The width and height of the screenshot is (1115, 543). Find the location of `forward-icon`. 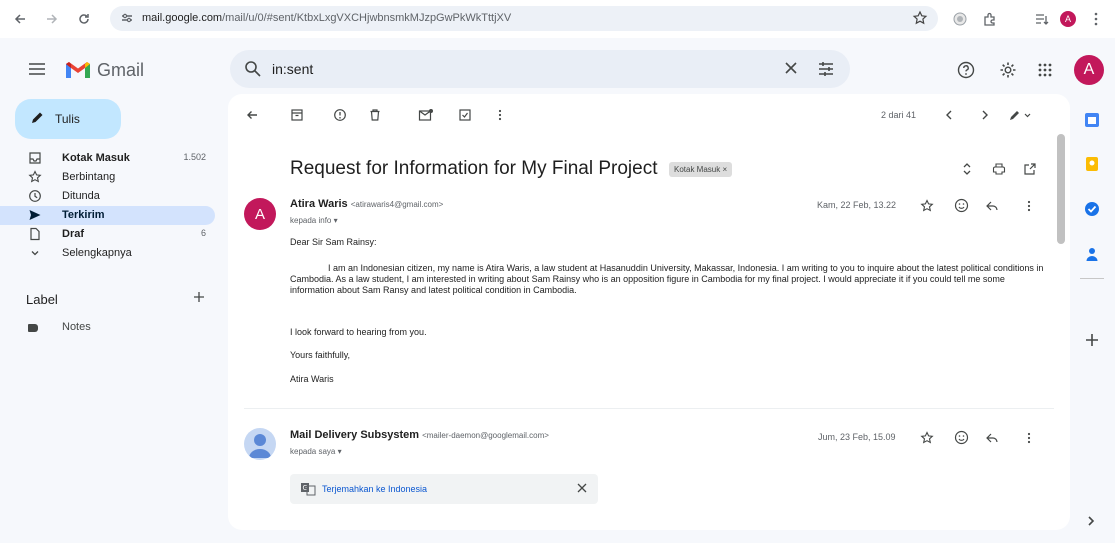

forward-icon is located at coordinates (52, 19).